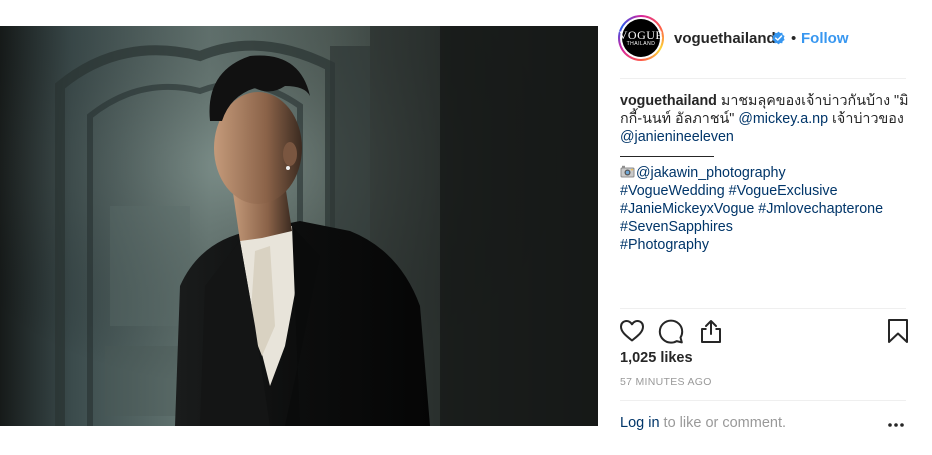 The width and height of the screenshot is (932, 455). Describe the element at coordinates (766, 209) in the screenshot. I see `hashtags-line-2: #JanieMickeyxVogue #Jmlovechapterone` at that location.